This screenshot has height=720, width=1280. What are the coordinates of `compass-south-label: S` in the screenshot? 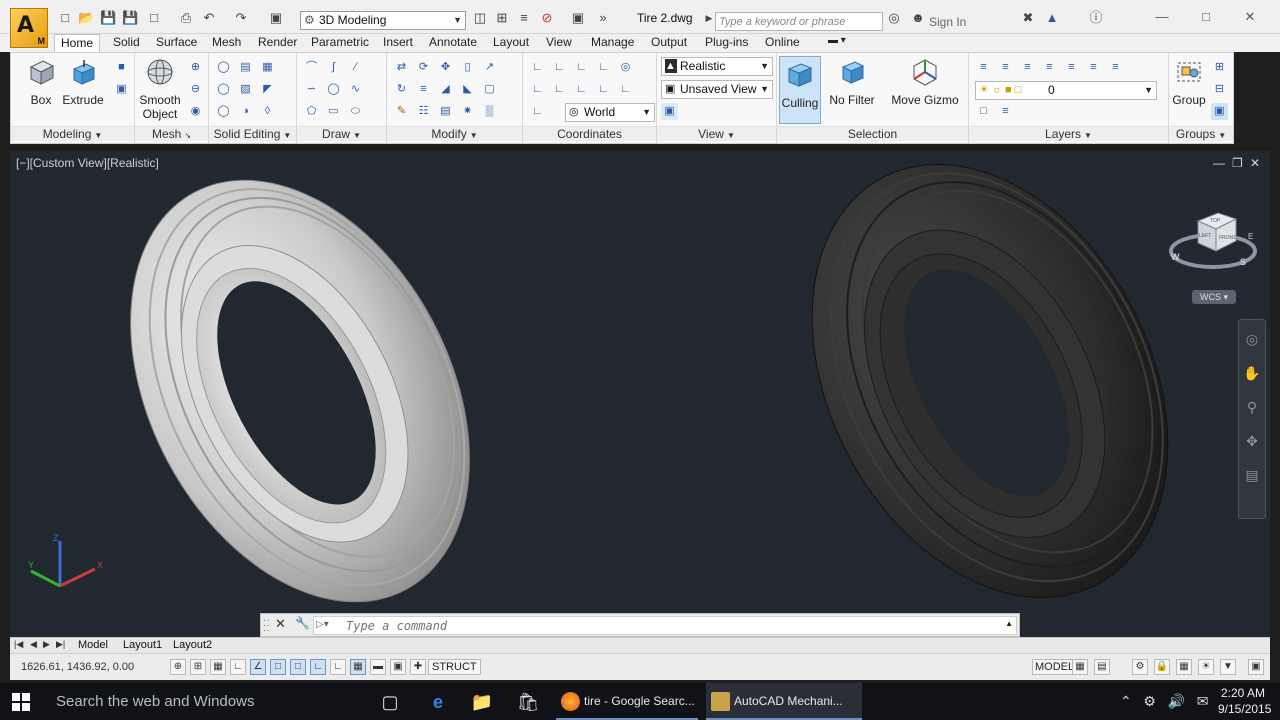 It's located at (1243, 262).